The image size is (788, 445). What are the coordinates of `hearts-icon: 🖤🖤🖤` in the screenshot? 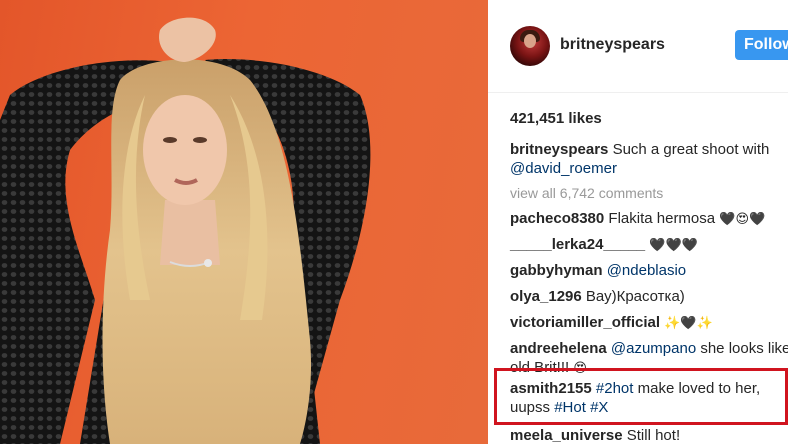 It's located at (673, 245).